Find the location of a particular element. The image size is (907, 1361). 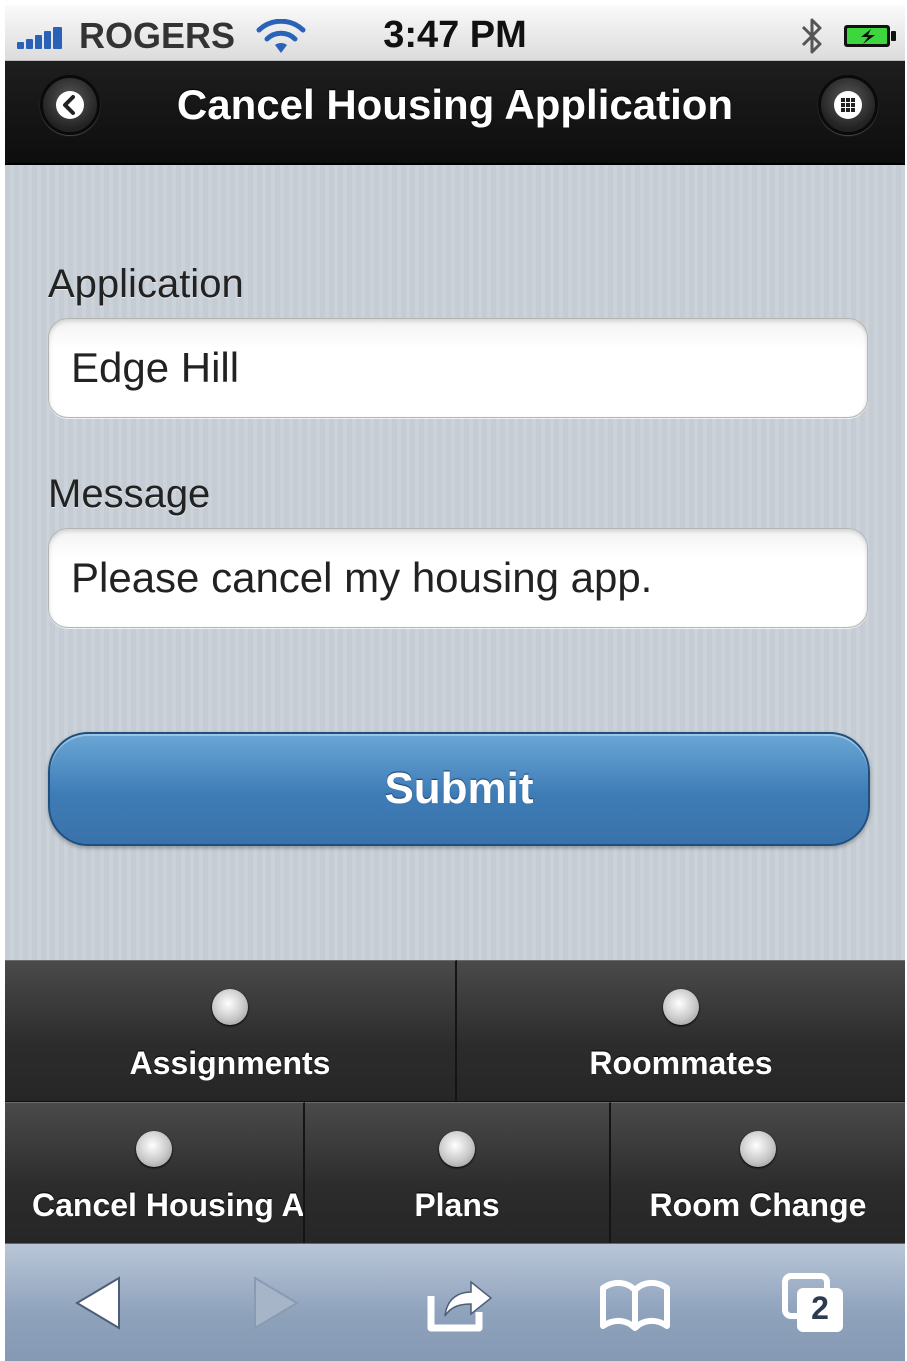

back-arrow-icon is located at coordinates (97, 1303).